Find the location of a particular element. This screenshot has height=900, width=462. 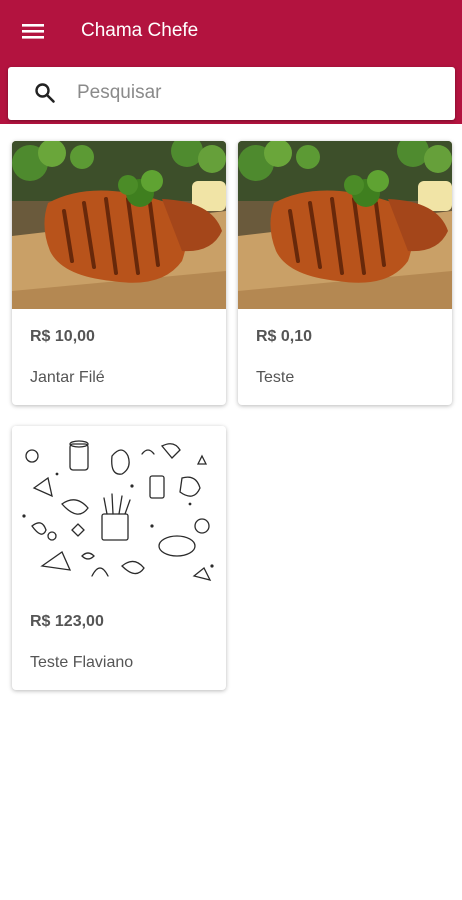

product-card: R$ 10,00 Jantar Filé is located at coordinates (119, 273).